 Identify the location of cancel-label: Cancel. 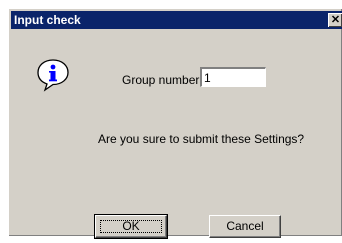
(245, 226).